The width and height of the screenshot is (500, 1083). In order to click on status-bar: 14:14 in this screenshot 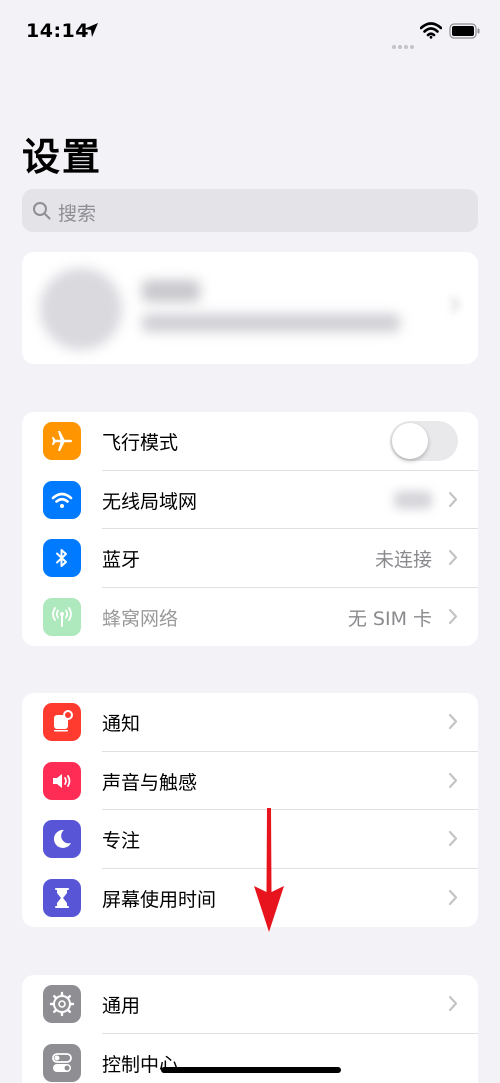, I will do `click(250, 30)`.